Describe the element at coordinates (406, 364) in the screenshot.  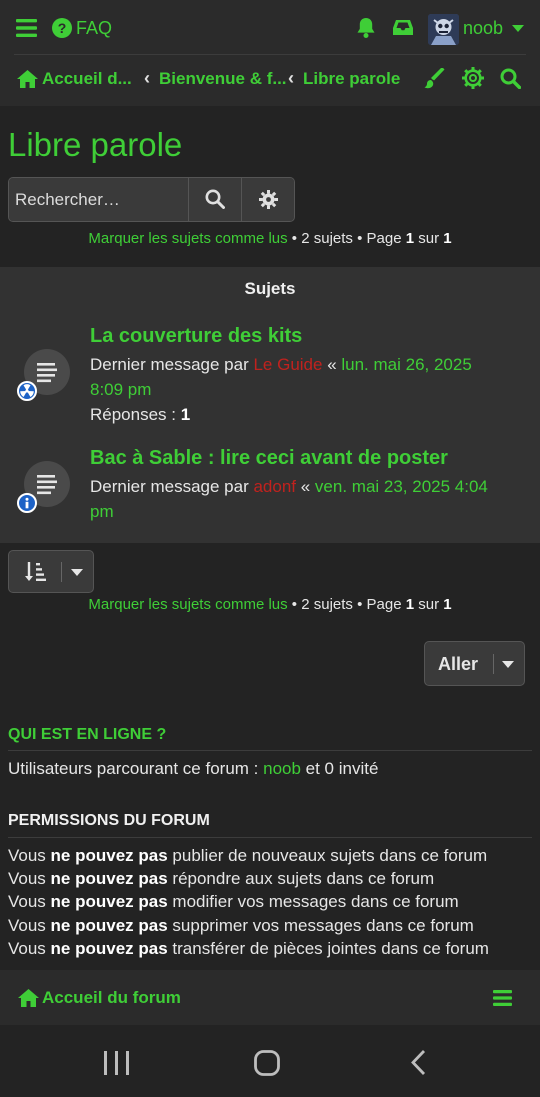
I see `last-post-date-link: lun. mai 26, 2025` at that location.